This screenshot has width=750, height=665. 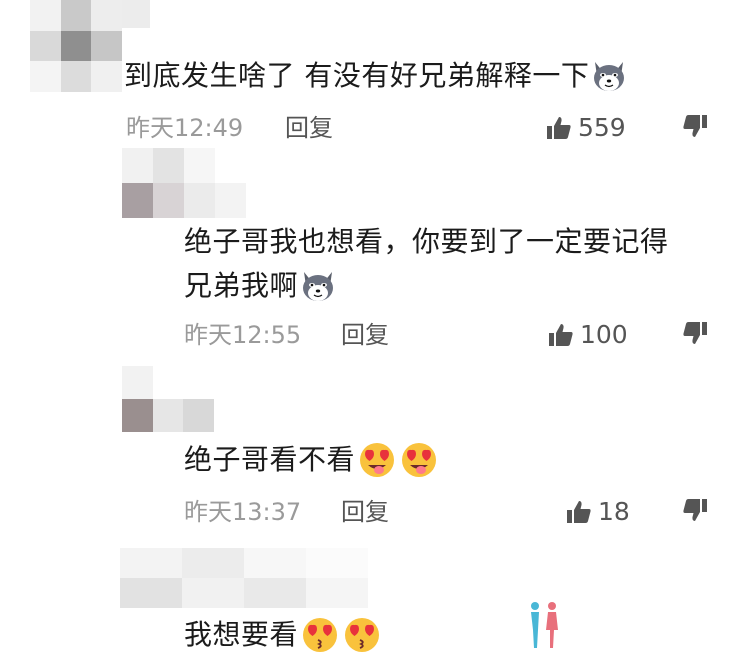 I want to click on like-button: 100, so click(x=588, y=335).